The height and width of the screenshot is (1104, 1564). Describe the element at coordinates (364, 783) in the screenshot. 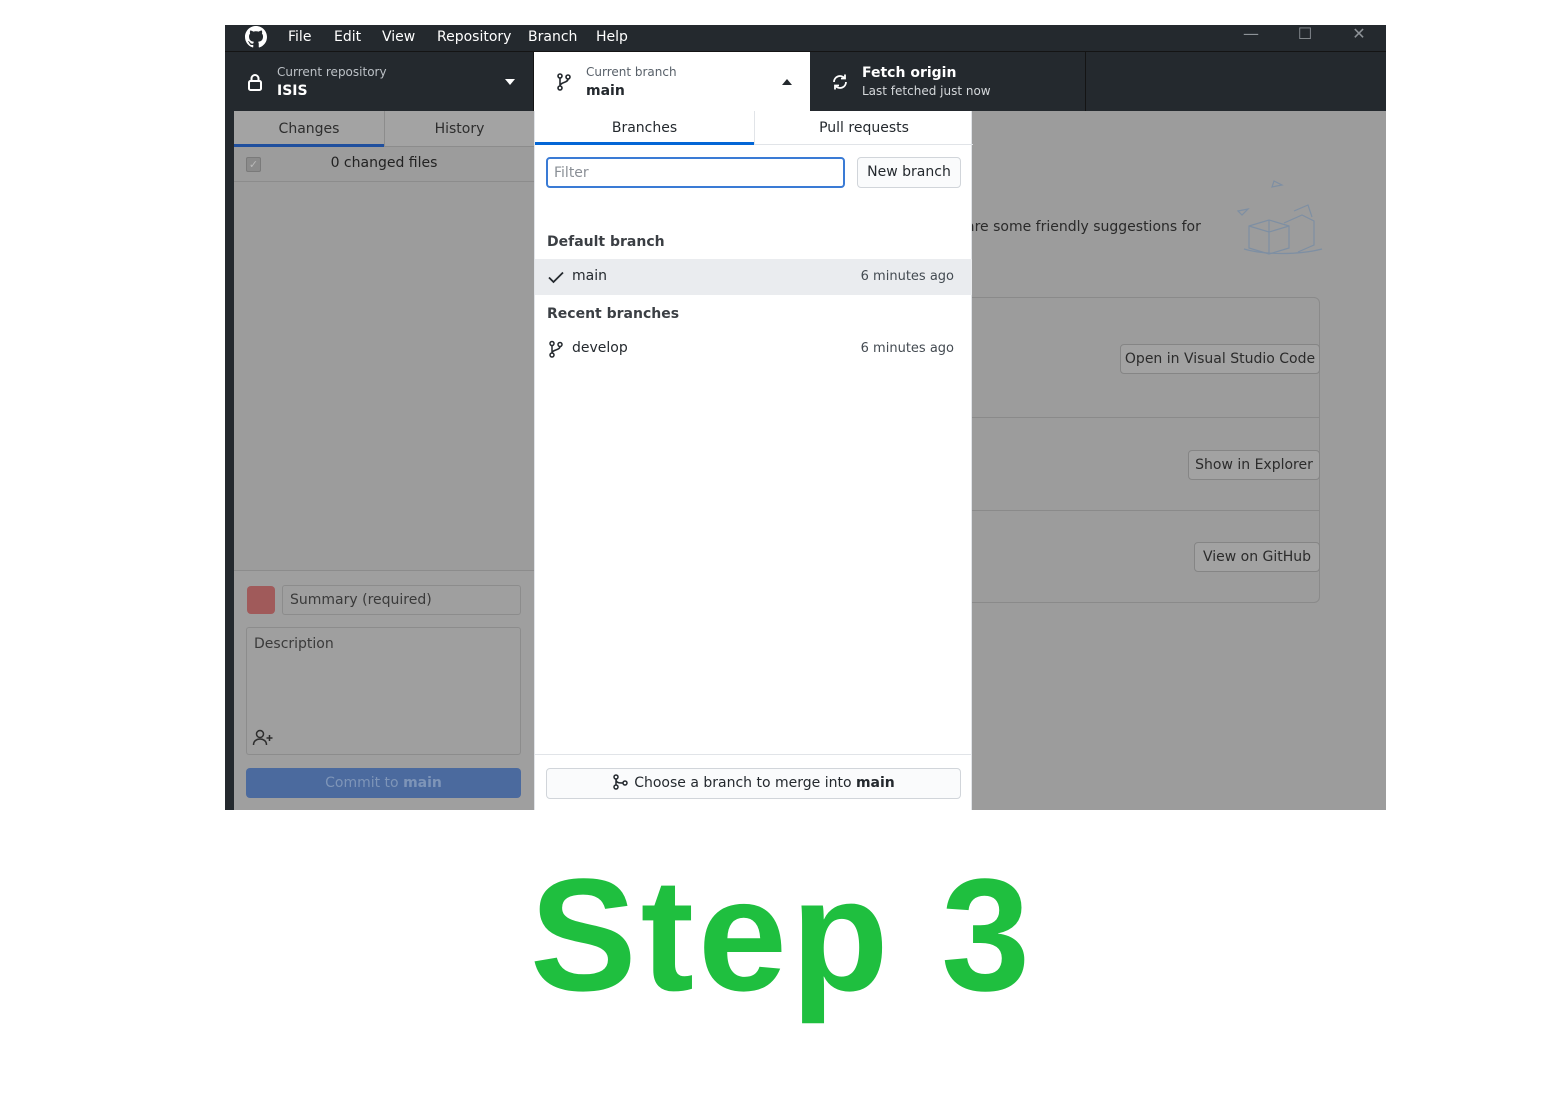

I see `commit-button-prefix: Commit to` at that location.